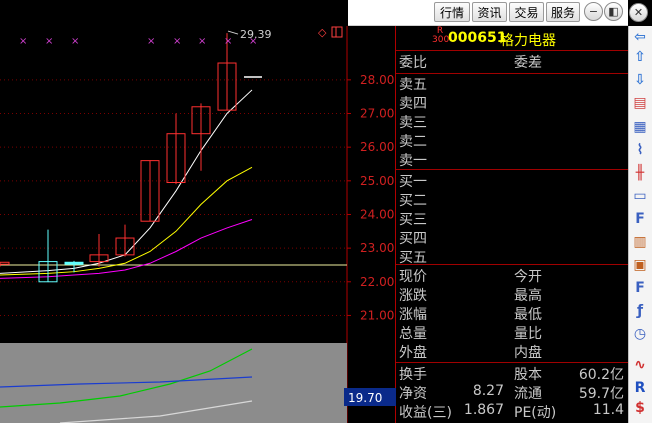 Image resolution: width=652 pixels, height=423 pixels. I want to click on row-value-right: 60.2亿, so click(601, 375).